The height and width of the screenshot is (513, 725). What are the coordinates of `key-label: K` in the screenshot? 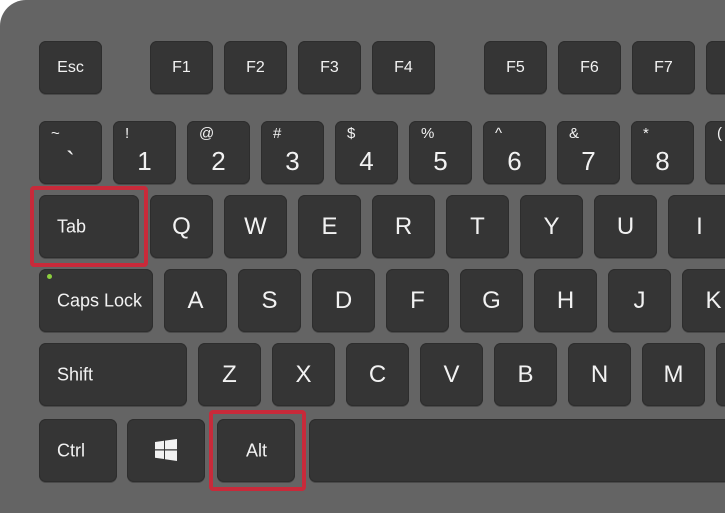 It's located at (713, 300).